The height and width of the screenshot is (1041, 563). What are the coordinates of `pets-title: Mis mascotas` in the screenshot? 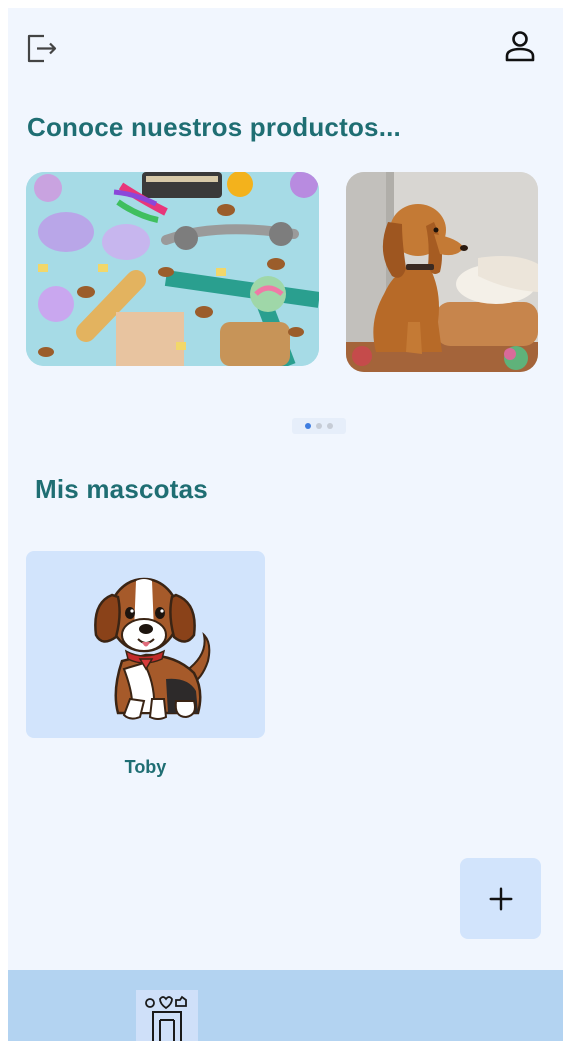 It's located at (121, 489).